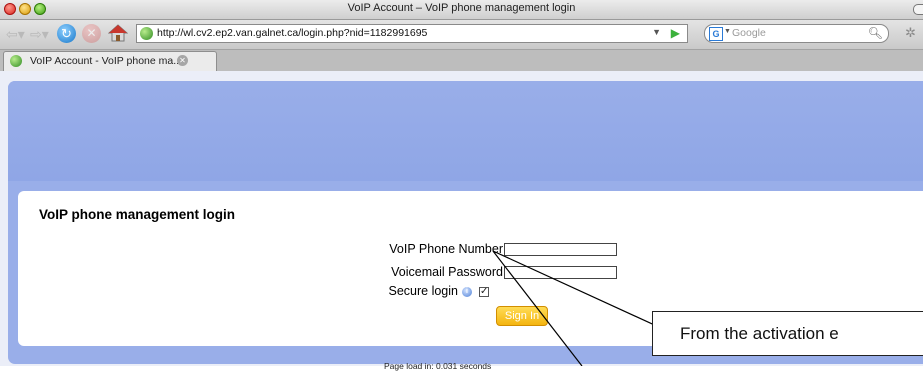 This screenshot has width=923, height=371. What do you see at coordinates (39, 34) in the screenshot?
I see `forward-arrow-icon: ⇨▾` at bounding box center [39, 34].